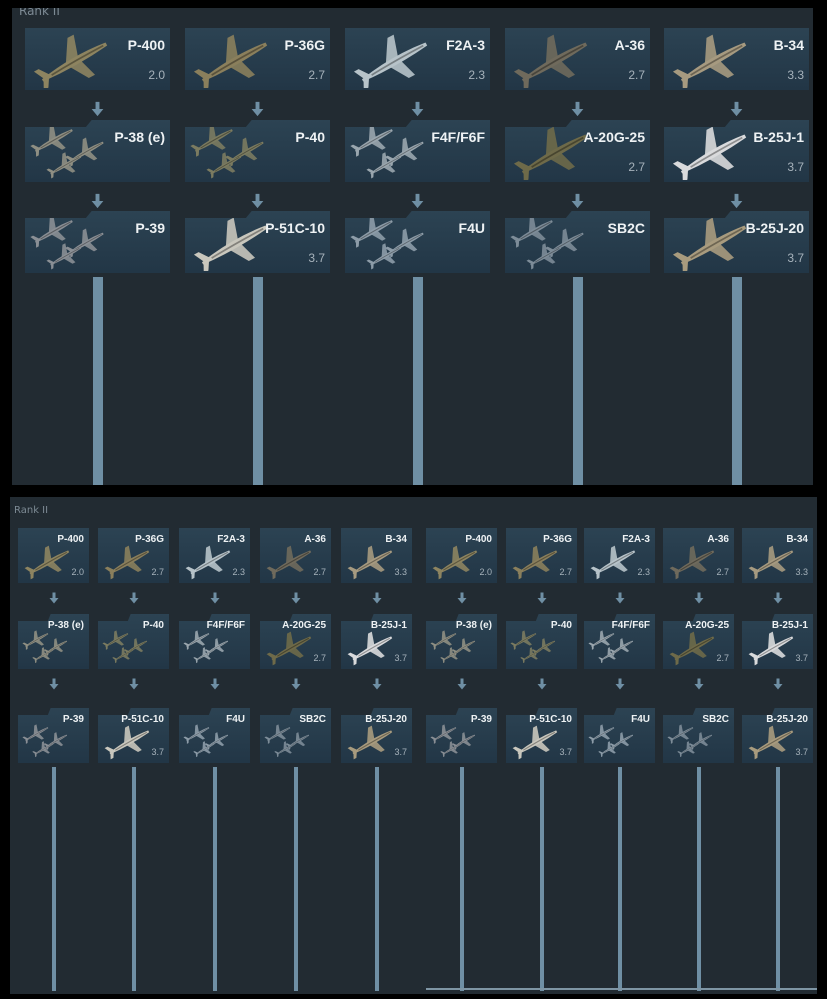 This screenshot has height=999, width=827. I want to click on vehicle-name: P-40, so click(310, 137).